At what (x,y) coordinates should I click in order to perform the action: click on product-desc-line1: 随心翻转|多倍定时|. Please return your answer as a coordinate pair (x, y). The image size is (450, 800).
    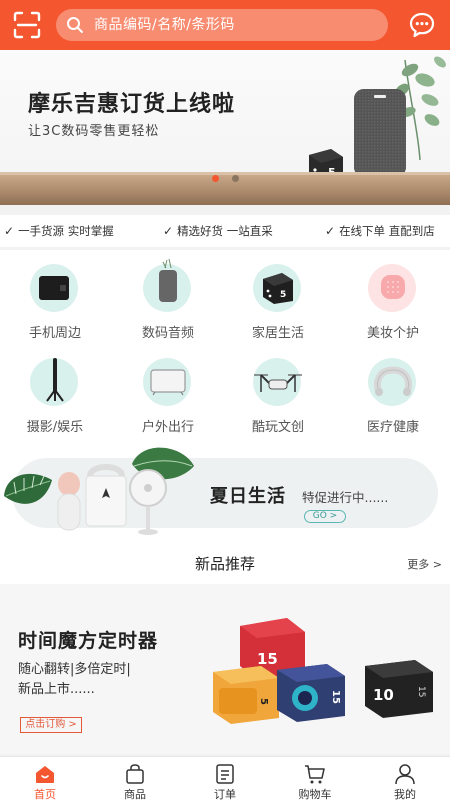
    Looking at the image, I should click on (74, 669).